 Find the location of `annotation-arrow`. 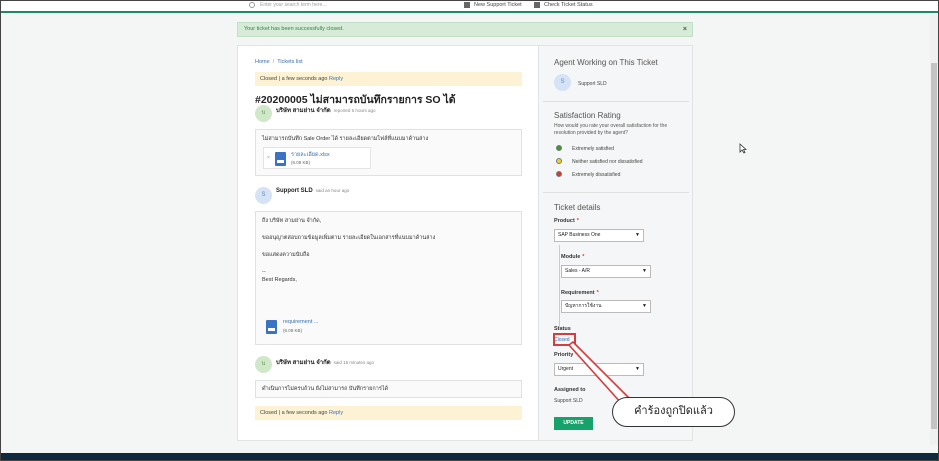

annotation-arrow is located at coordinates (599, 373).